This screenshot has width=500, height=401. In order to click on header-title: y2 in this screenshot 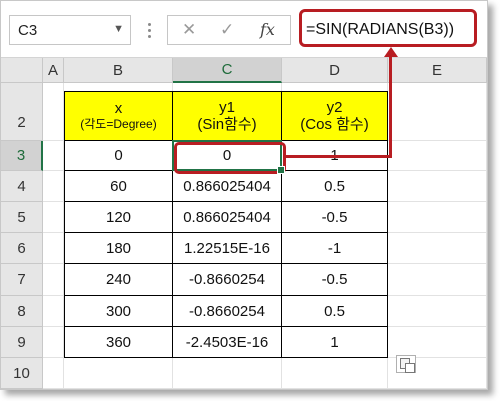, I will do `click(334, 107)`.